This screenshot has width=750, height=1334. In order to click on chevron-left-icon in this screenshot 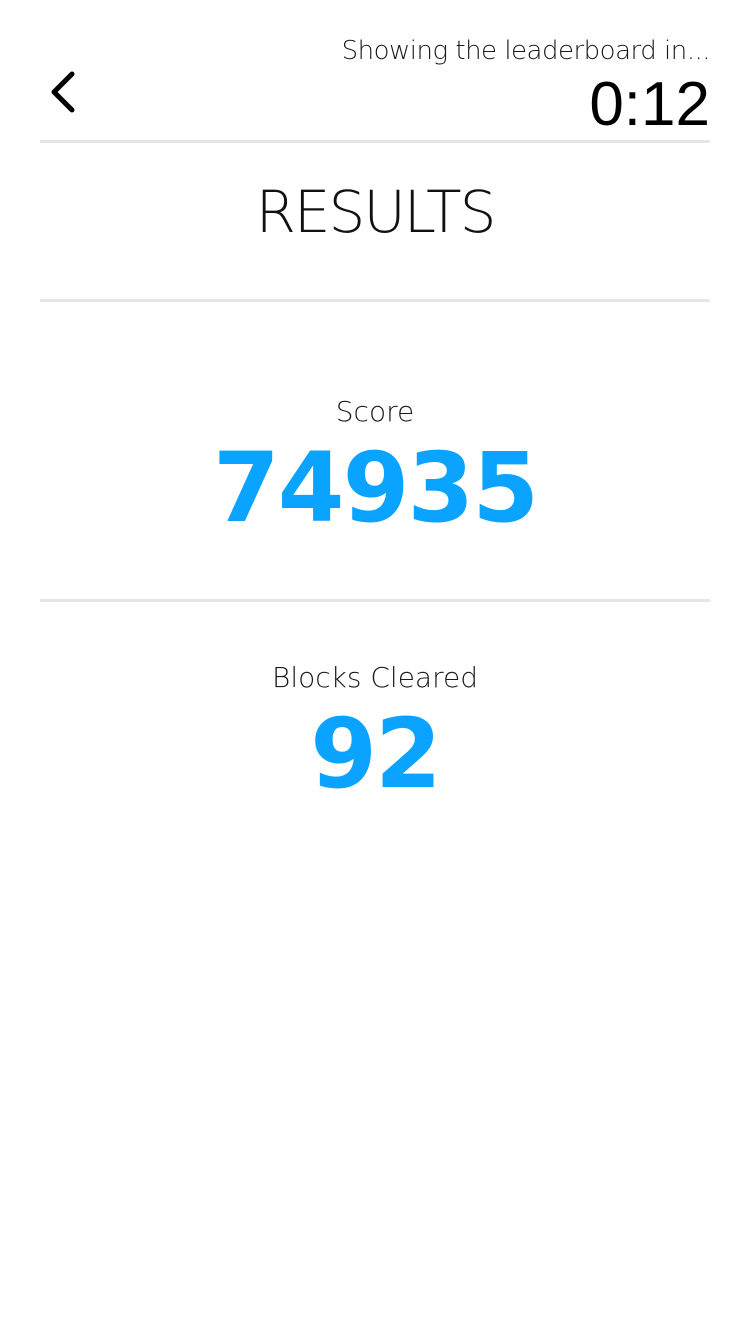, I will do `click(64, 92)`.